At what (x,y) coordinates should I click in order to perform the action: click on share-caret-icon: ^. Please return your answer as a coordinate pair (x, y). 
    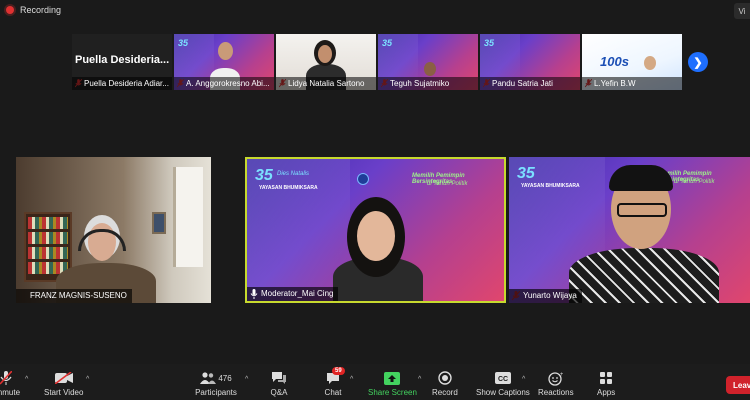
    Looking at the image, I should click on (419, 379).